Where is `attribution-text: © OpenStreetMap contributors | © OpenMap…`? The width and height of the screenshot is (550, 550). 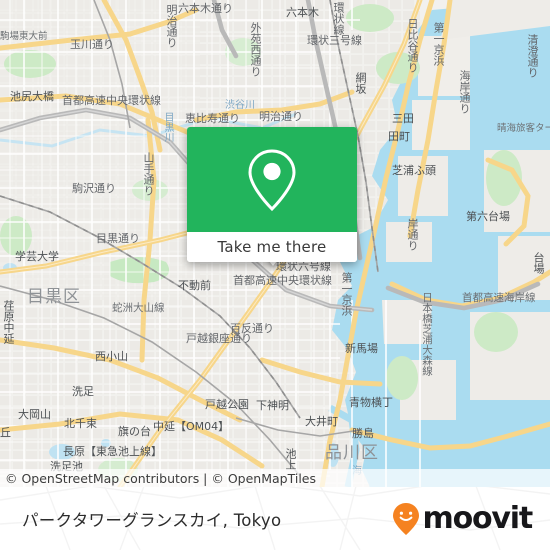
attribution-text: © OpenStreetMap contributors | © OpenMap… is located at coordinates (161, 478).